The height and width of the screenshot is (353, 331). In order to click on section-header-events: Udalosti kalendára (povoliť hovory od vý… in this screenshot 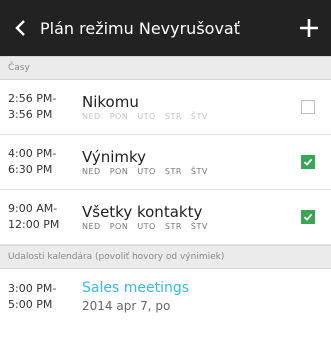, I will do `click(165, 257)`.